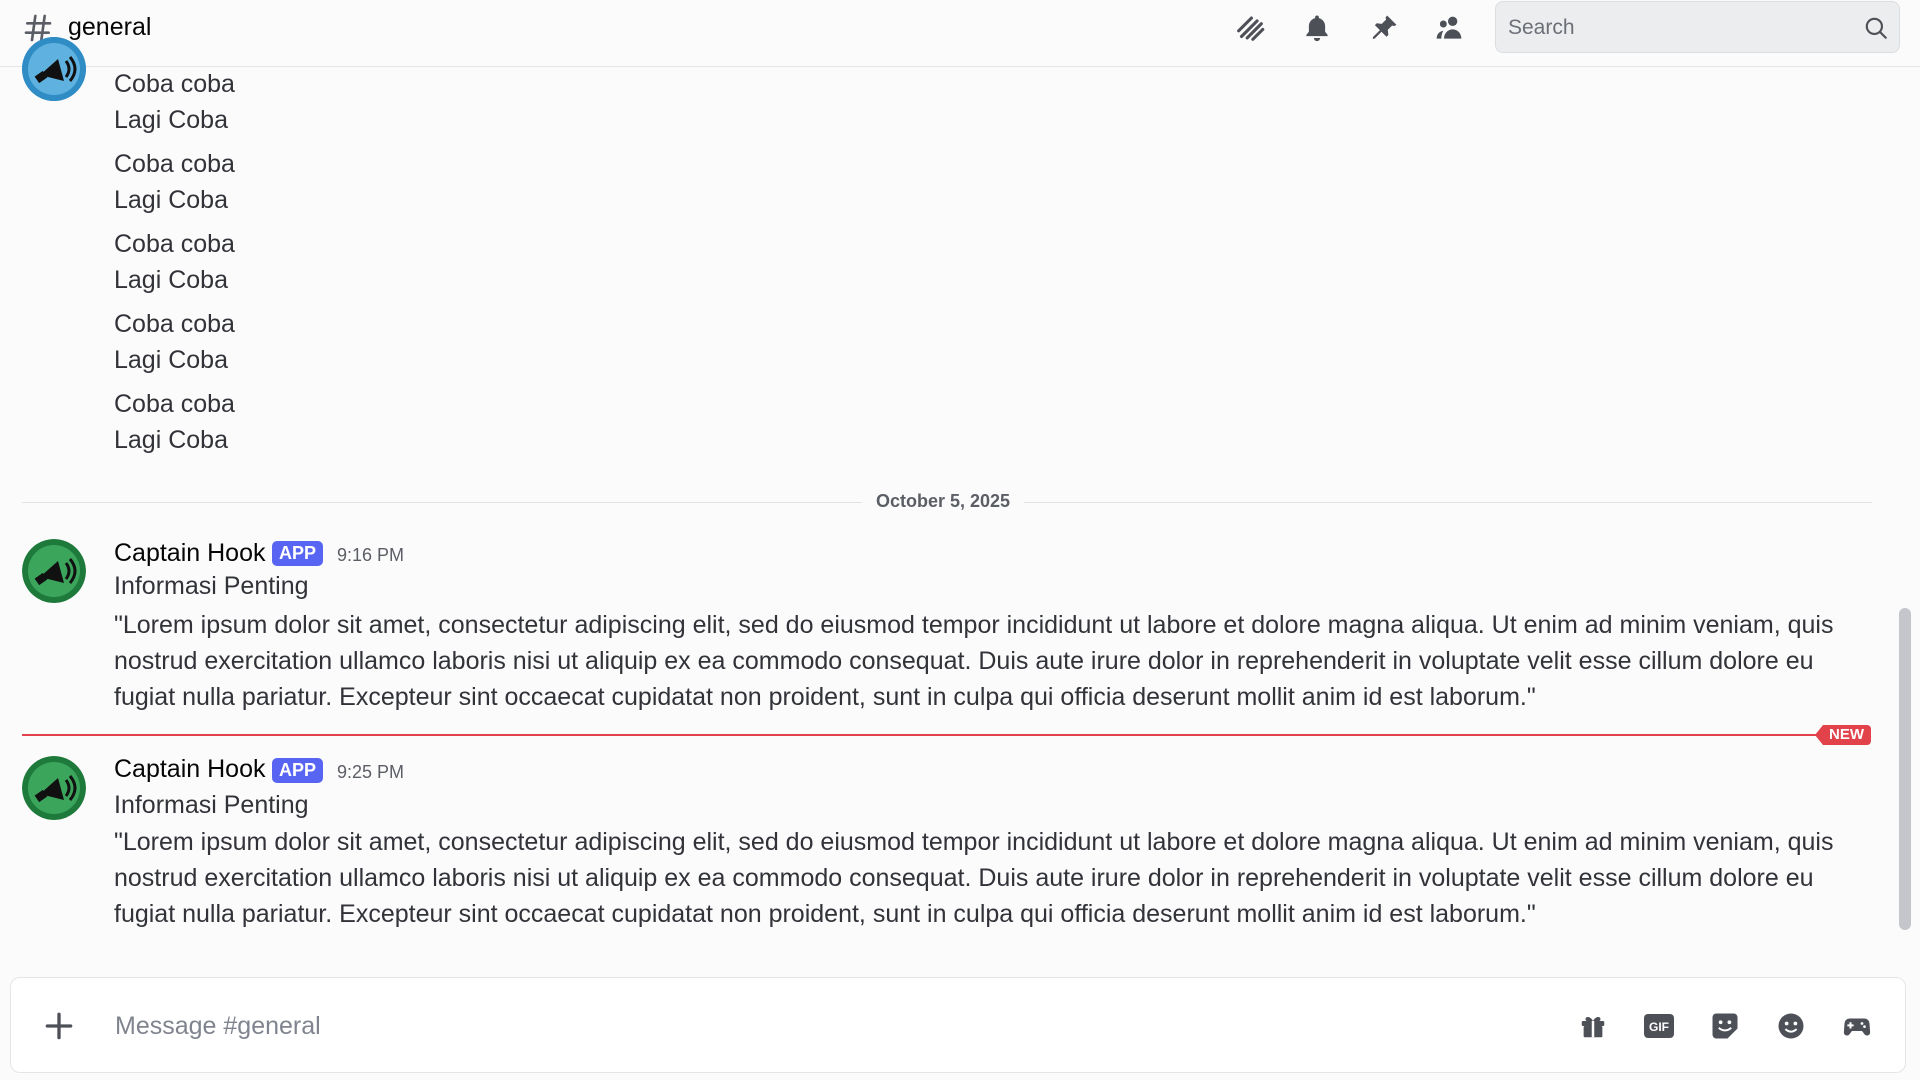  Describe the element at coordinates (815, 1026) in the screenshot. I see `message-input` at that location.